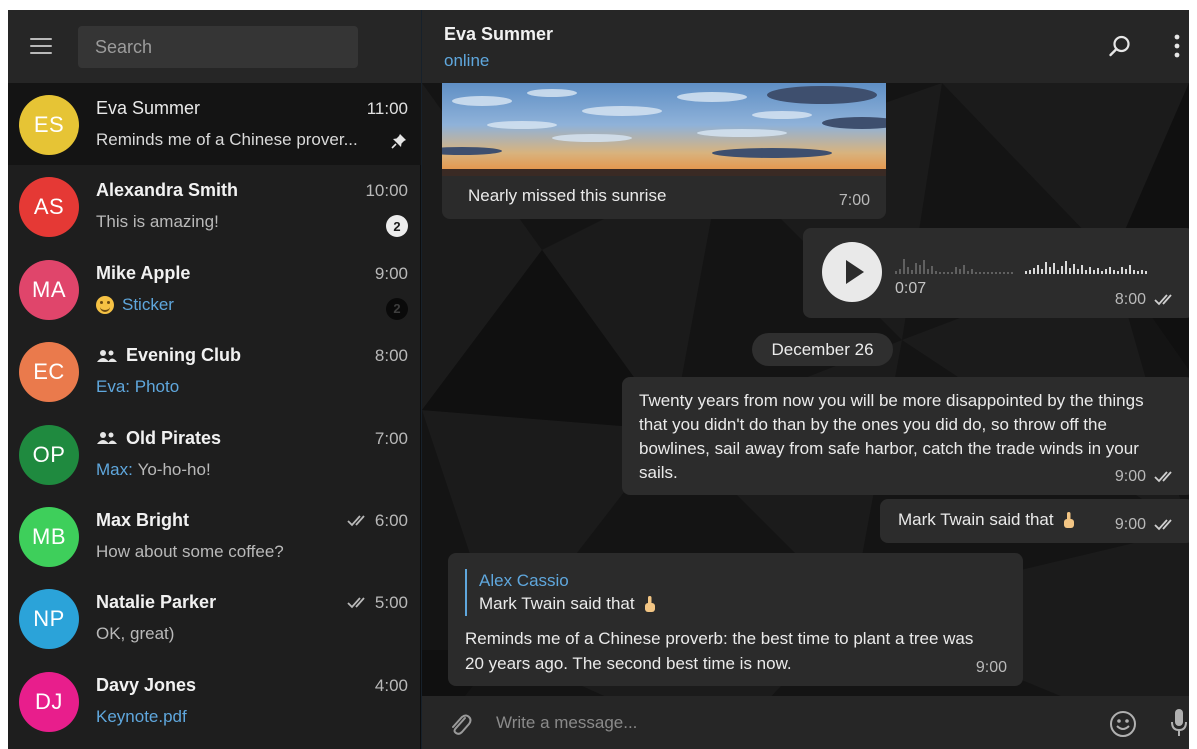 Image resolution: width=1197 pixels, height=749 pixels. I want to click on search-icon, so click(1120, 46).